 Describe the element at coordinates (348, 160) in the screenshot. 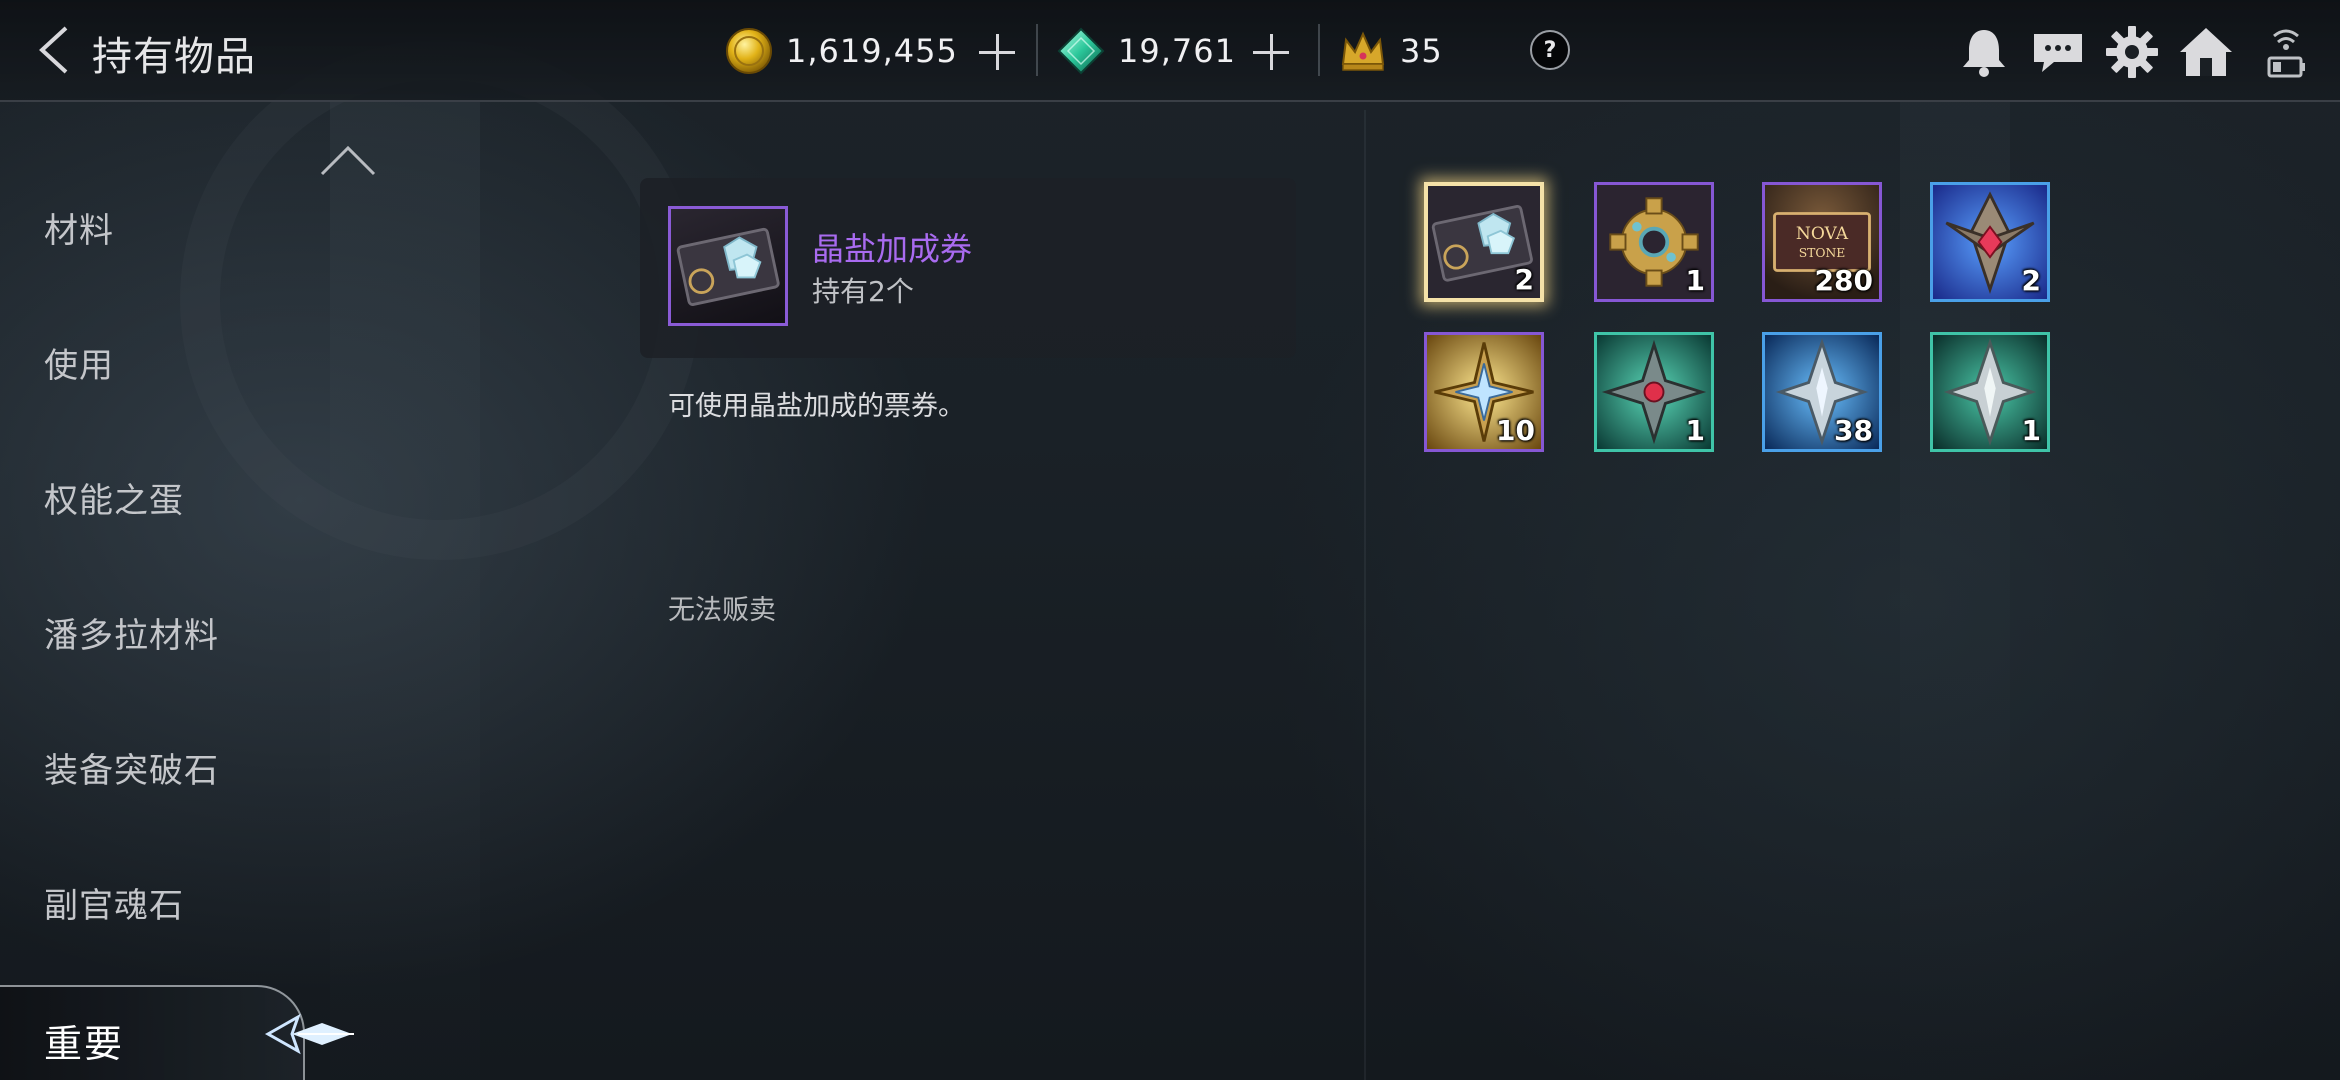

I see `scroll-up-chevron-icon` at that location.